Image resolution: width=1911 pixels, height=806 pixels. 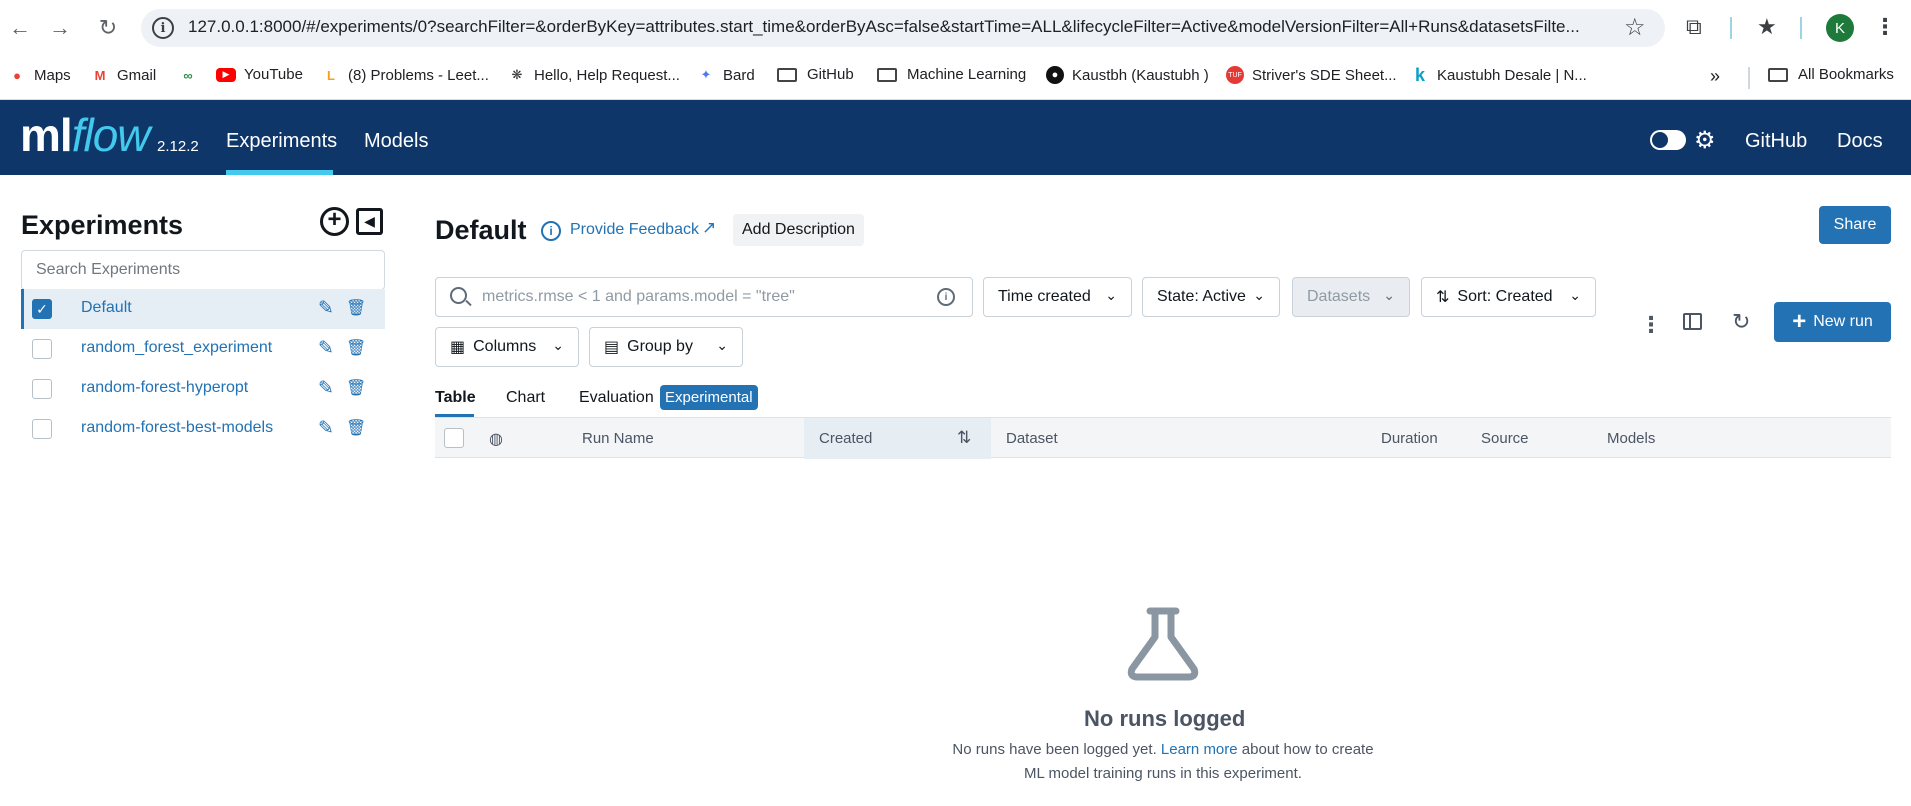 I want to click on external-link-icon: ↗, so click(x=709, y=228).